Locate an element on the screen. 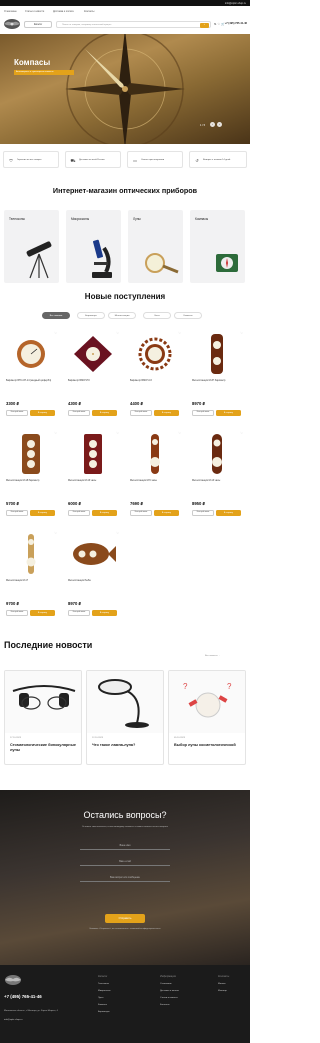 This screenshot has width=320, height=1043. product-name: Барометр БМ07-СЗ is located at coordinates (156, 380).